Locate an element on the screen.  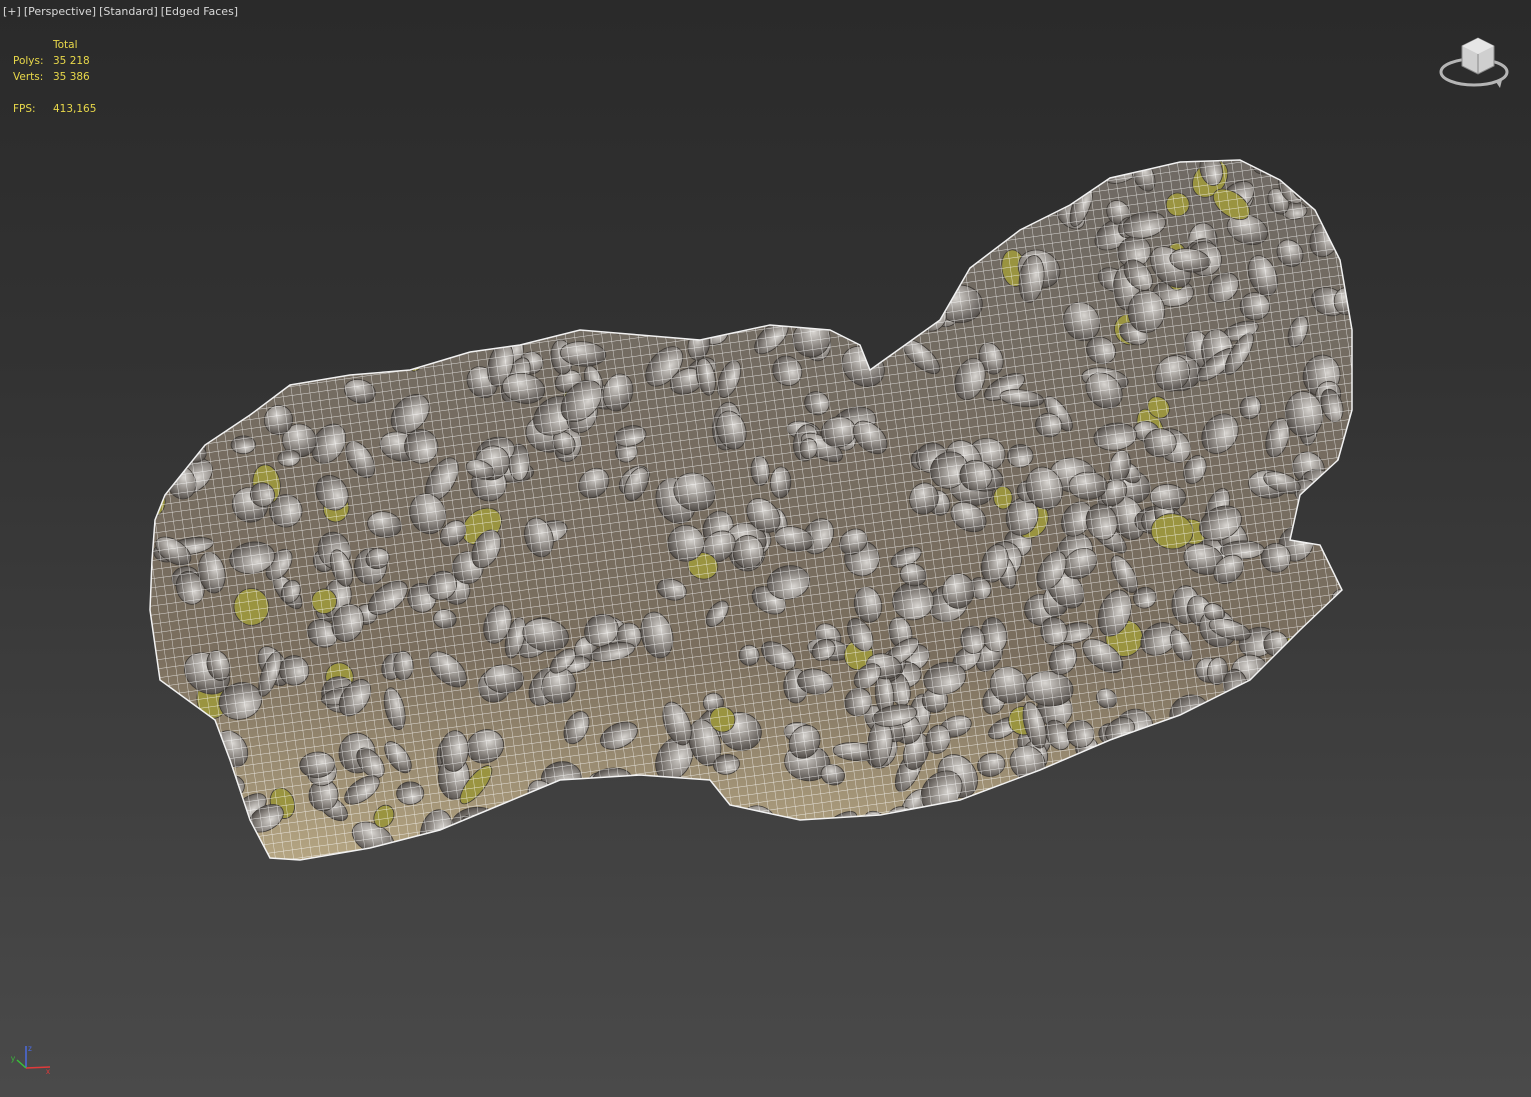
viewcube-icon is located at coordinates (1475, 64).